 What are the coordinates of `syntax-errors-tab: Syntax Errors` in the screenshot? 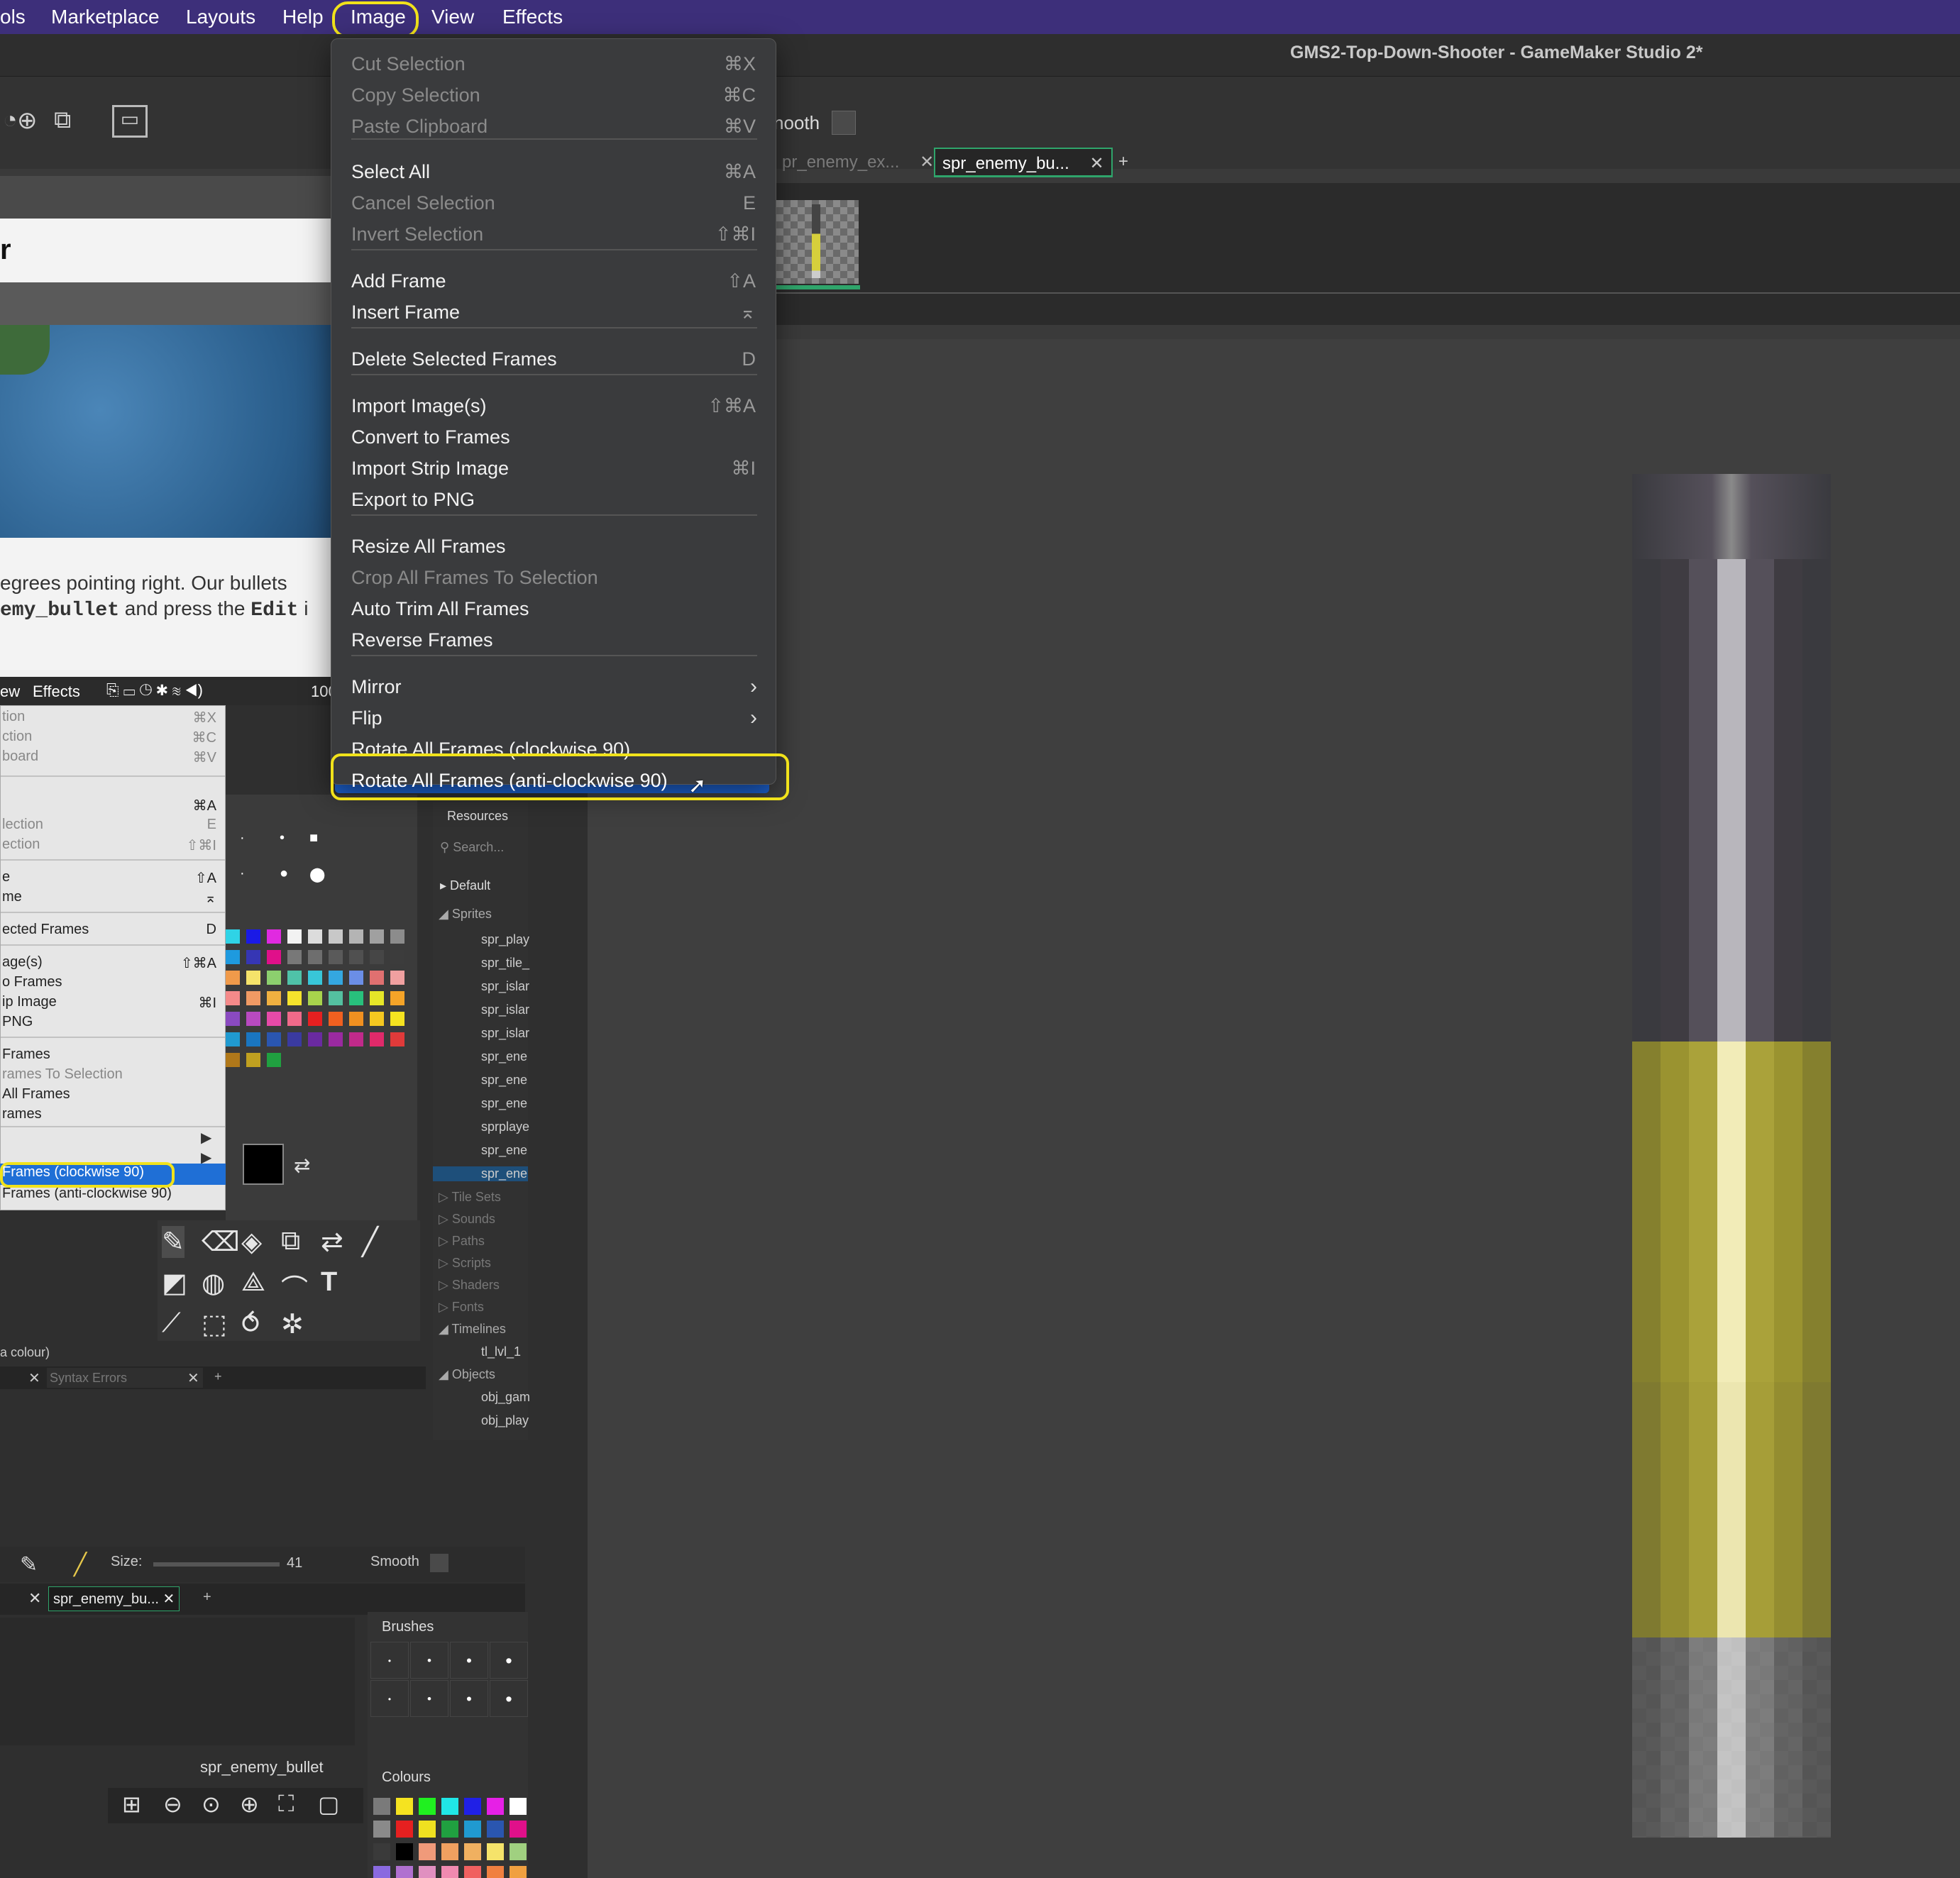 It's located at (125, 1378).